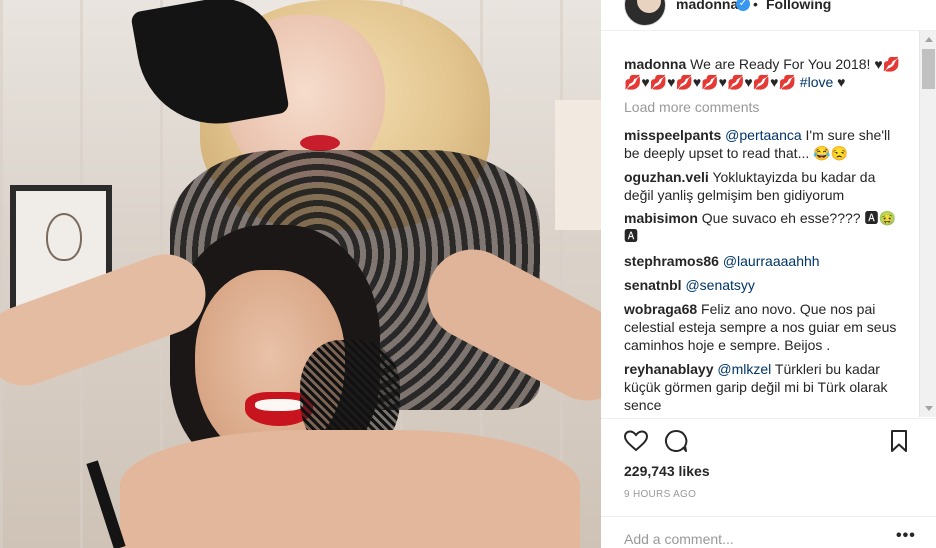  I want to click on comment-mention: @mlkzel, so click(744, 369).